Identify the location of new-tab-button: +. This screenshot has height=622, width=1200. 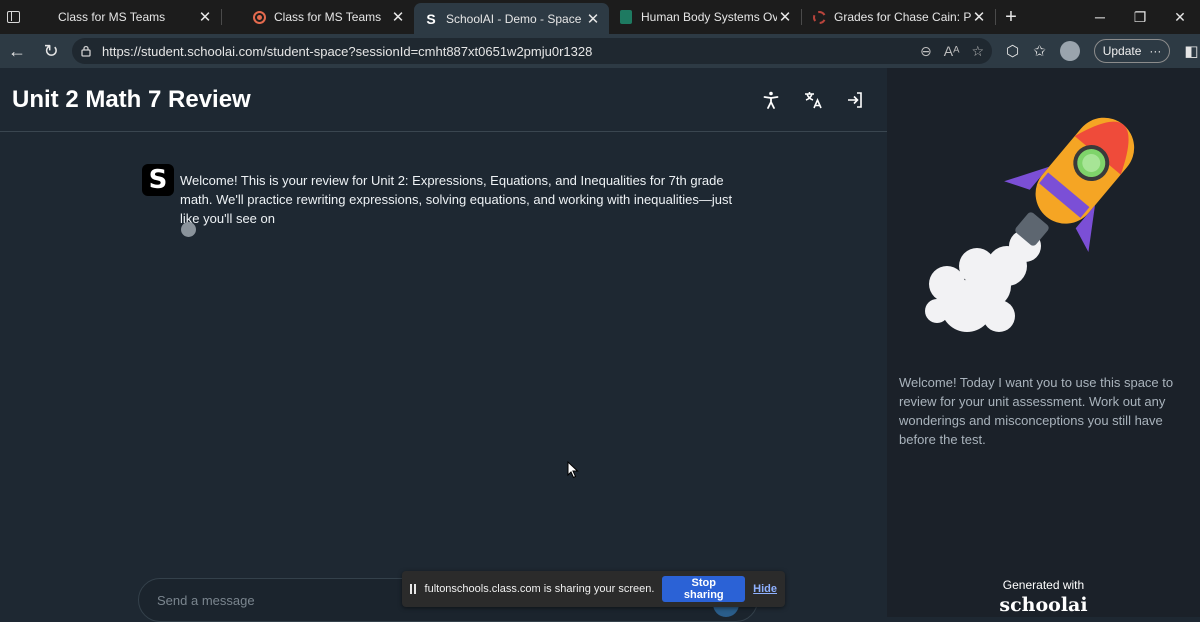
(1011, 17).